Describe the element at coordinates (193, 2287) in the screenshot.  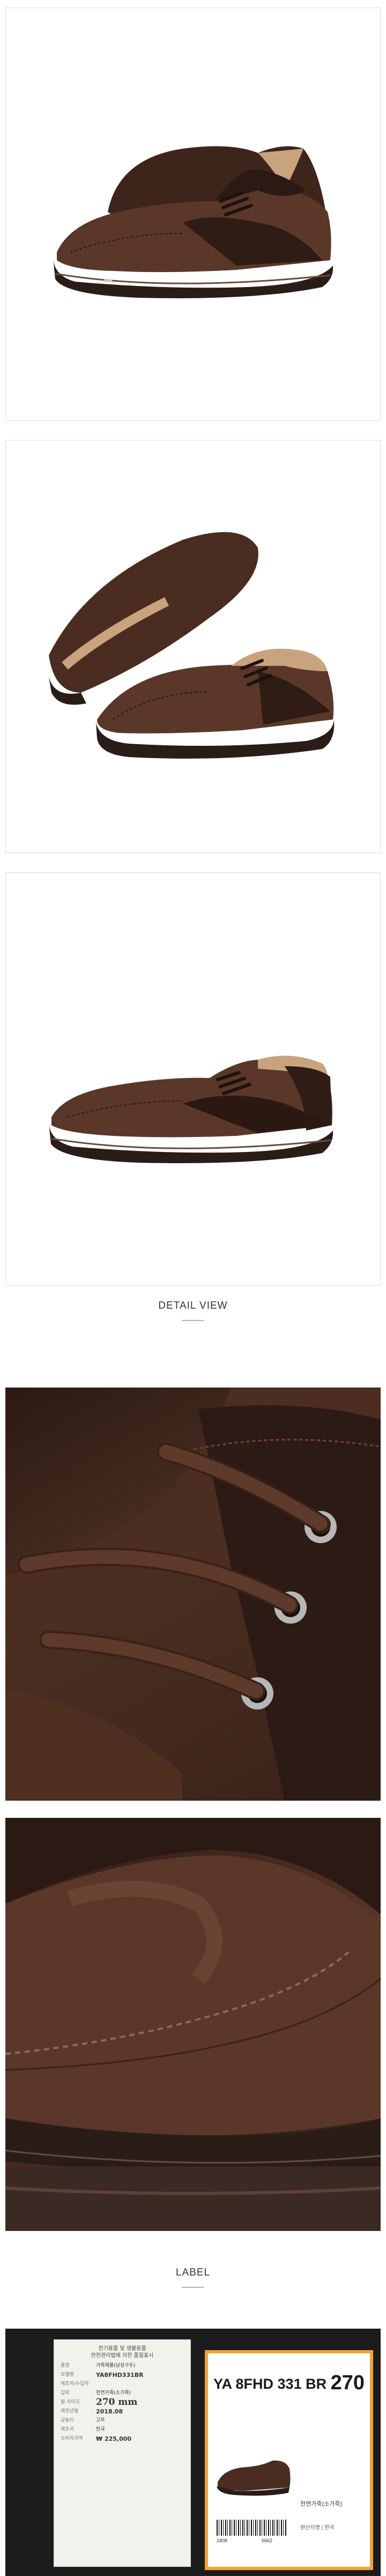
I see `label-divider` at that location.